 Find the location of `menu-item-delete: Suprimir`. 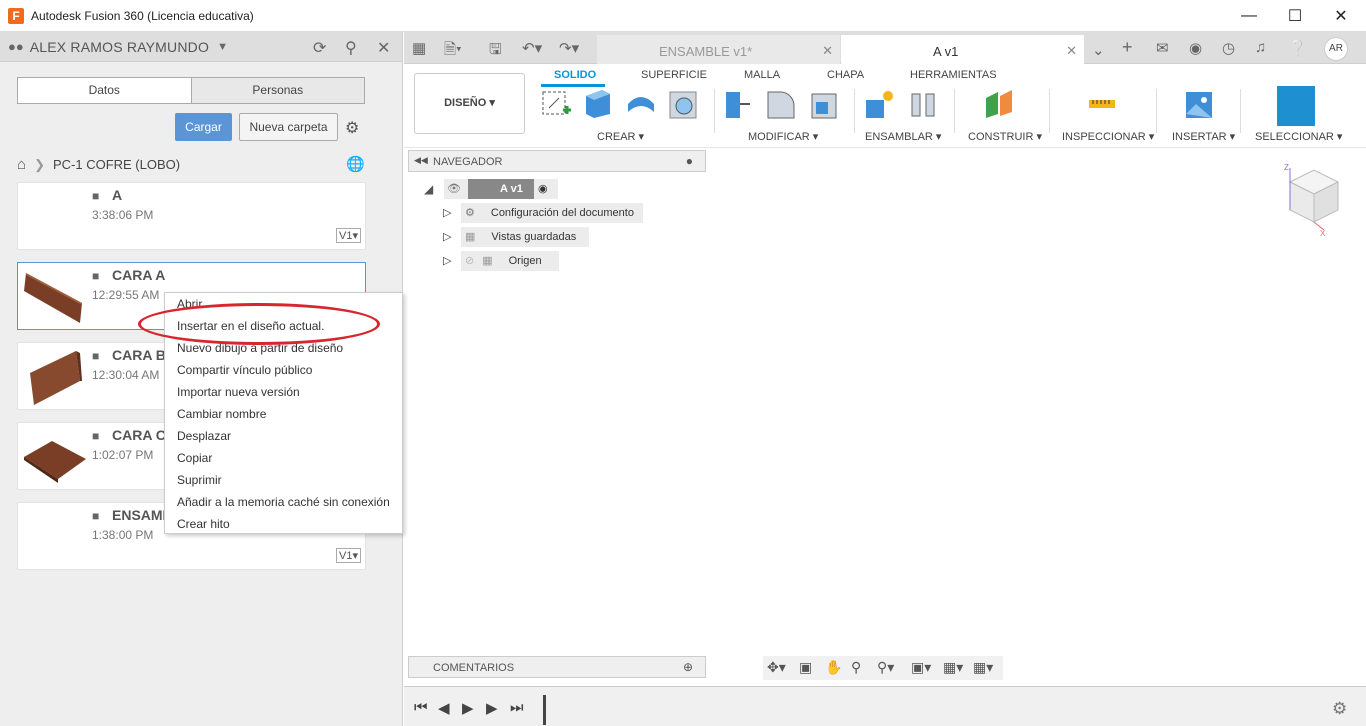

menu-item-delete: Suprimir is located at coordinates (199, 480).